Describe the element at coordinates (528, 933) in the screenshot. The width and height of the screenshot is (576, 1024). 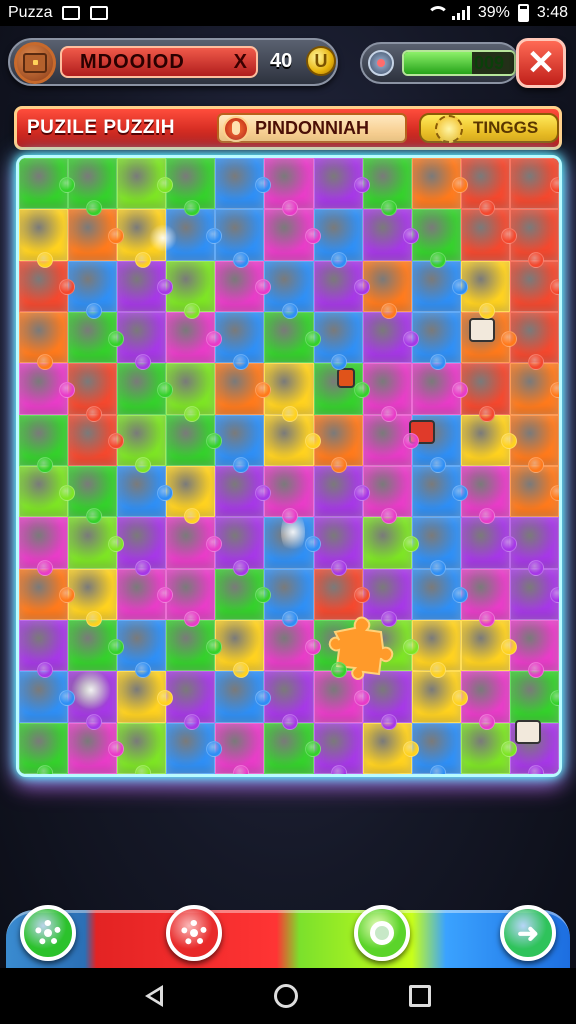
I see `next-button: ➜` at that location.